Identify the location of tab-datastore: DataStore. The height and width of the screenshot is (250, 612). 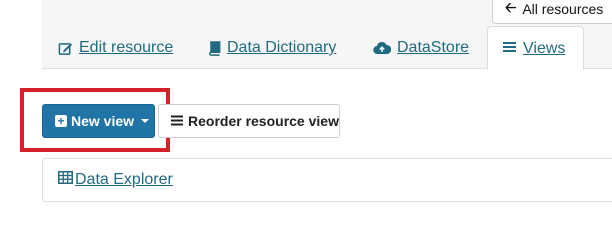
(421, 48).